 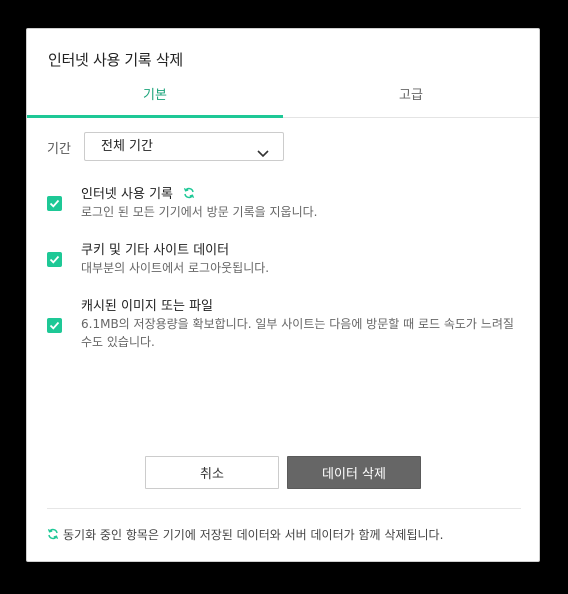 I want to click on period-select: 전체 기간, so click(x=184, y=146).